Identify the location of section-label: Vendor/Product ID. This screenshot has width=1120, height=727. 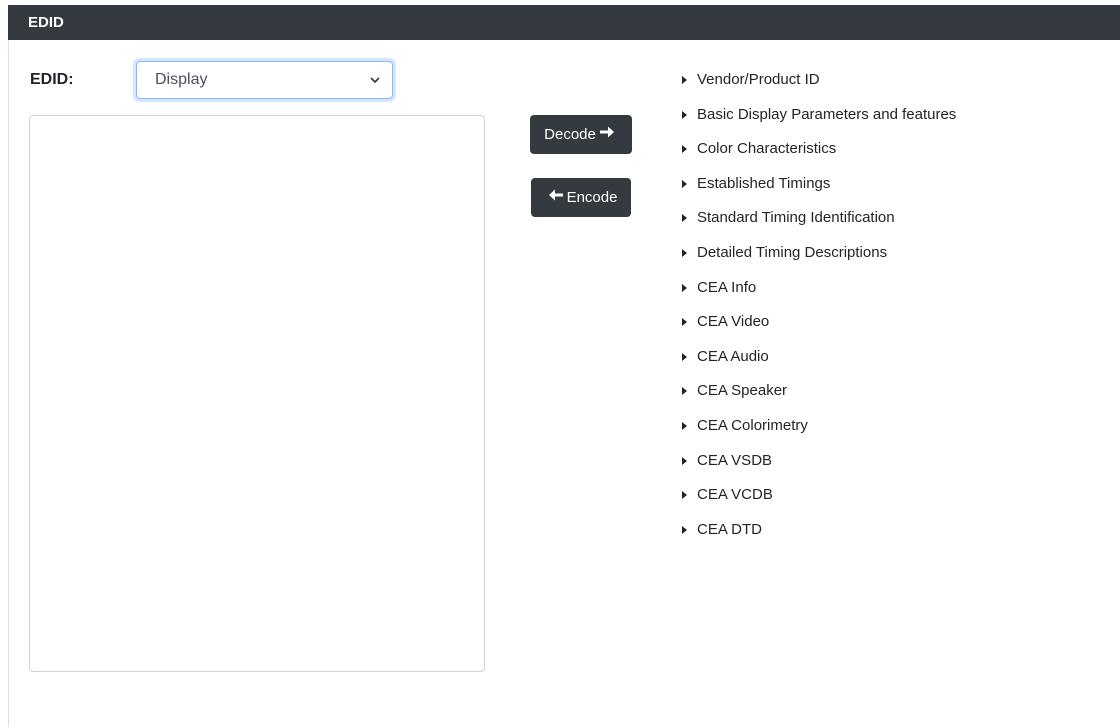
(758, 79).